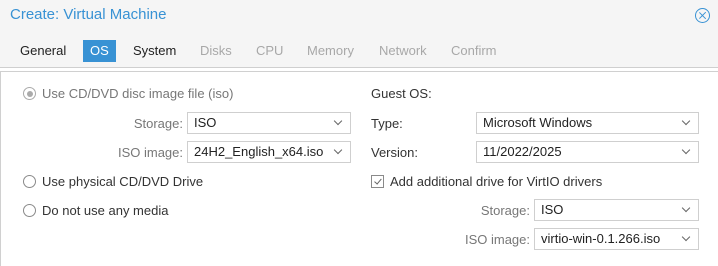 This screenshot has width=718, height=266. Describe the element at coordinates (474, 50) in the screenshot. I see `tab-confirm: Confirm` at that location.